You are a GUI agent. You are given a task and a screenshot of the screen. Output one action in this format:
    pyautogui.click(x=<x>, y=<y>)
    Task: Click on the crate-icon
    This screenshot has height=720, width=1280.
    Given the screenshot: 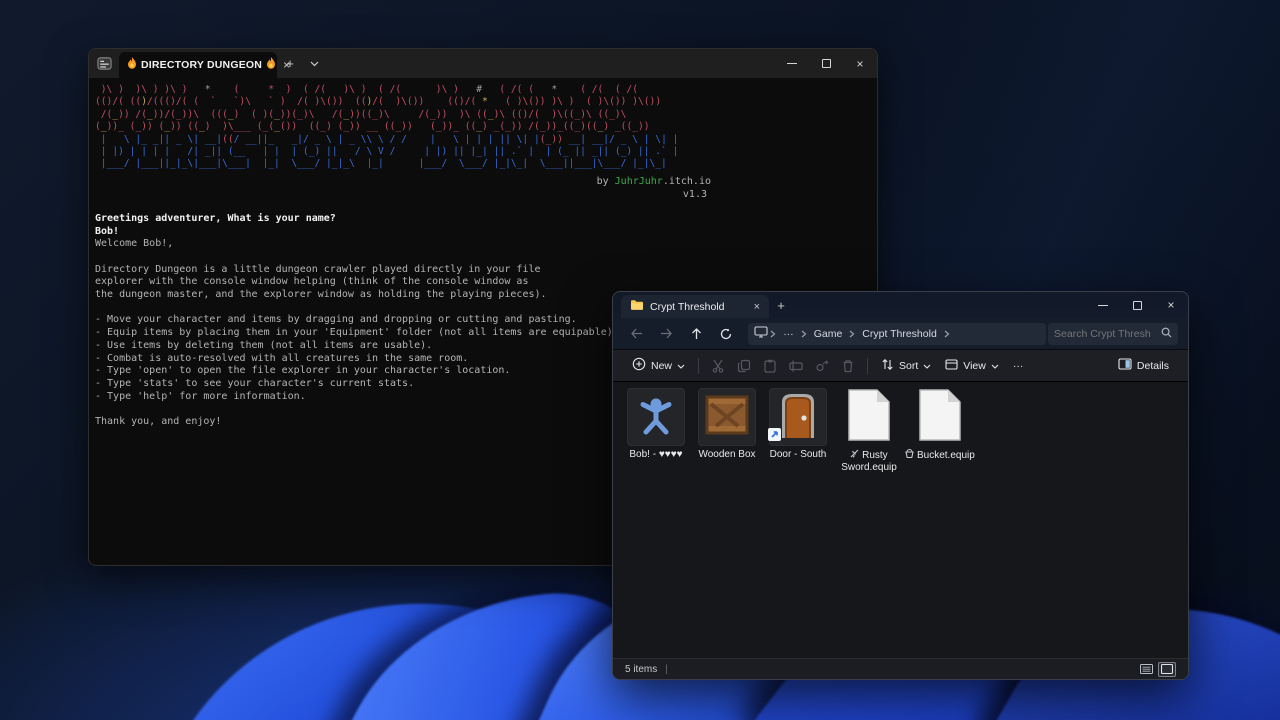 What is the action you would take?
    pyautogui.click(x=727, y=417)
    